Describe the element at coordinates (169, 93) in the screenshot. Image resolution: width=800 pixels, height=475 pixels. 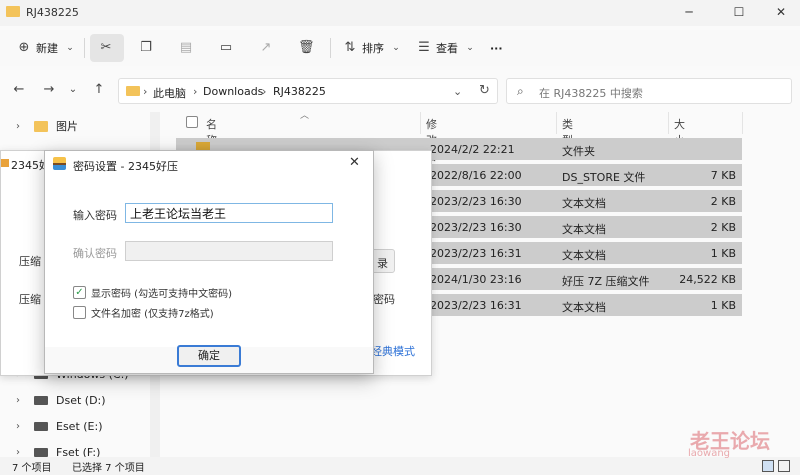
I see `breadcrumb-this-pc: 此电脑` at that location.